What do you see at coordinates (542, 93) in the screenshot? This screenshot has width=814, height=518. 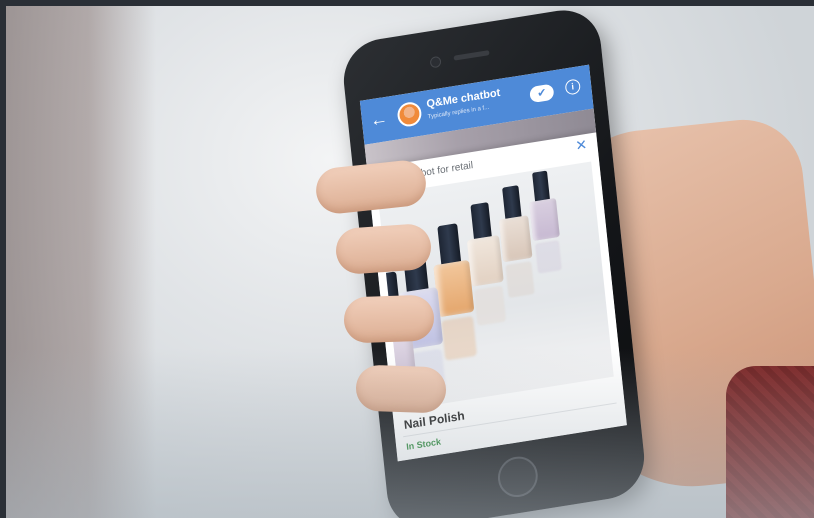 I see `check-icon: ✔` at bounding box center [542, 93].